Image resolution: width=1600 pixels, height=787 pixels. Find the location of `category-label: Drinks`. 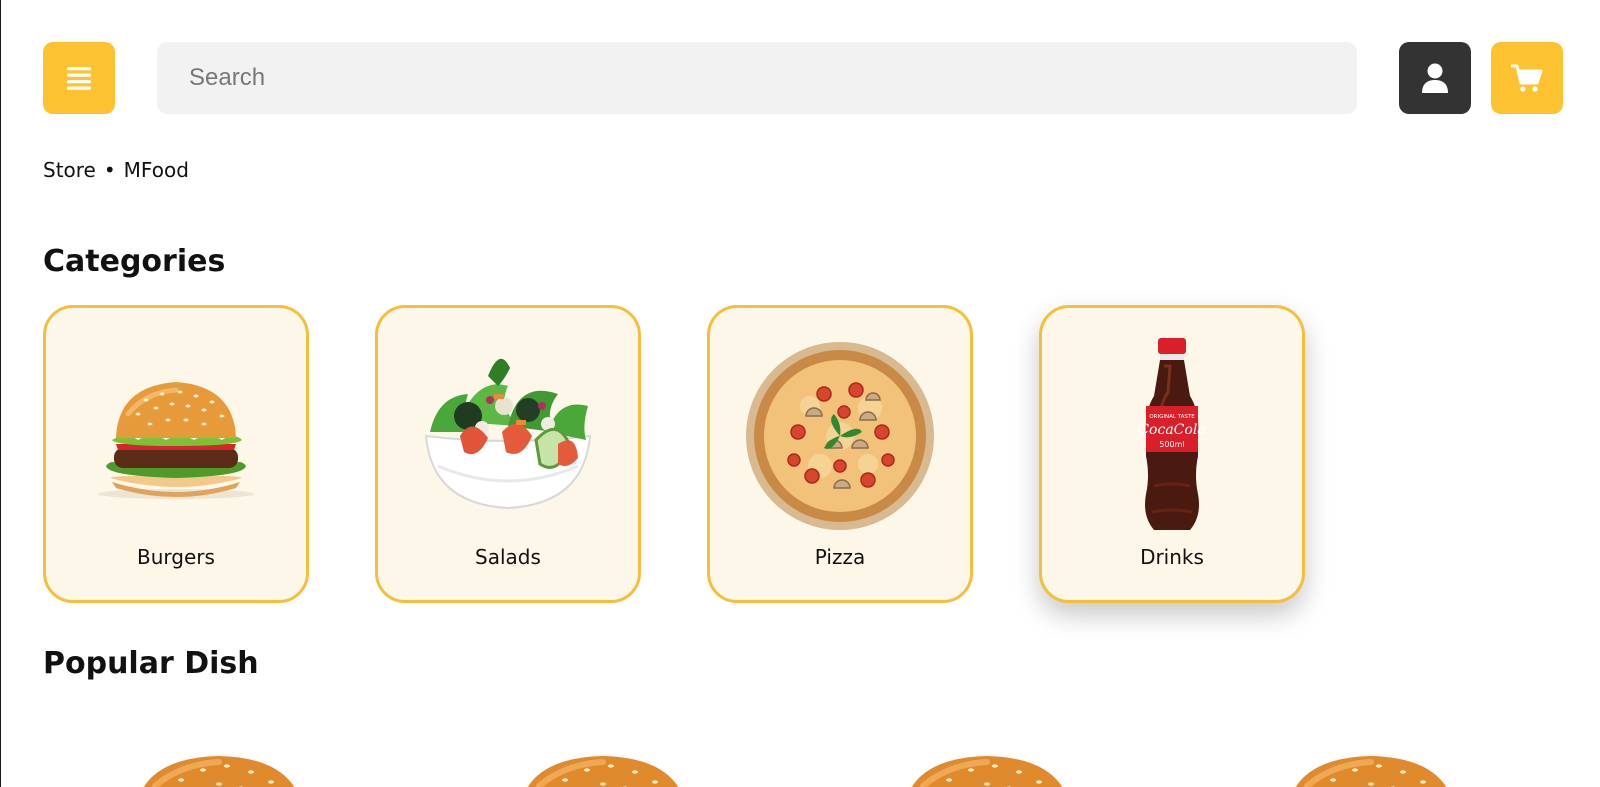

category-label: Drinks is located at coordinates (1172, 557).